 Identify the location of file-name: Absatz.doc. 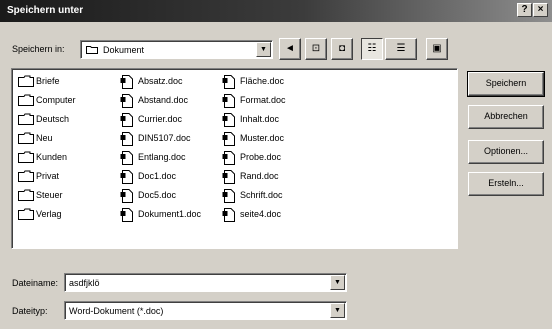
(160, 81).